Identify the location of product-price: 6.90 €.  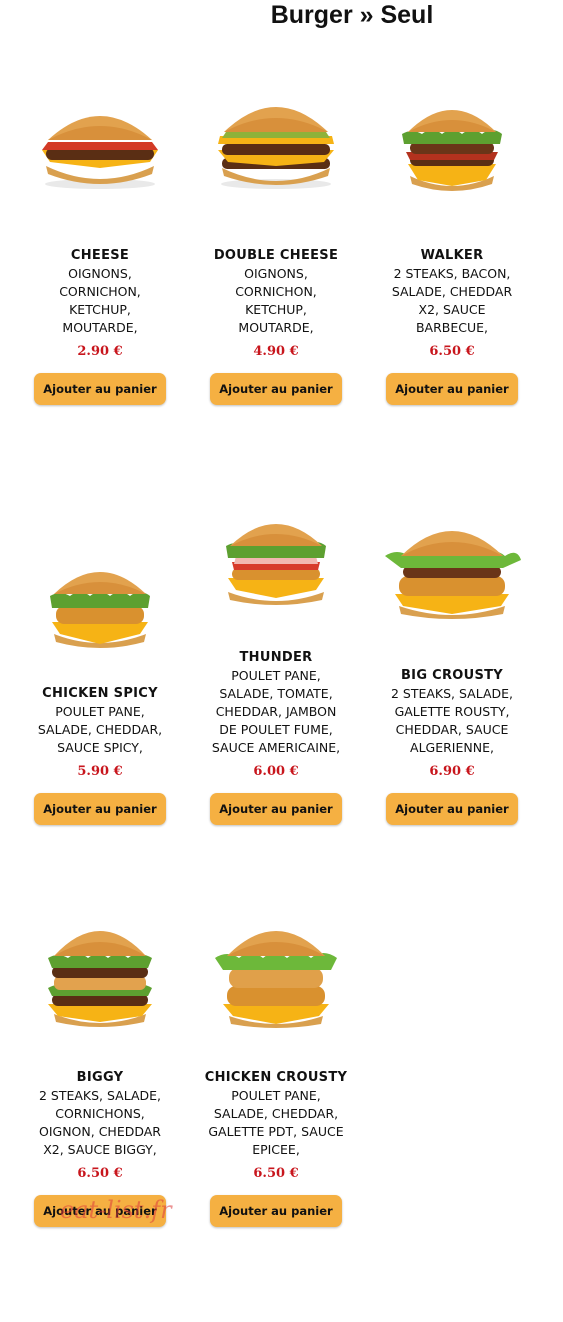
(452, 771).